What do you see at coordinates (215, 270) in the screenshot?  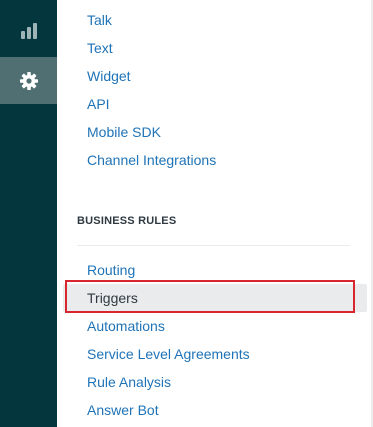 I see `nav-item-routing: Routing` at bounding box center [215, 270].